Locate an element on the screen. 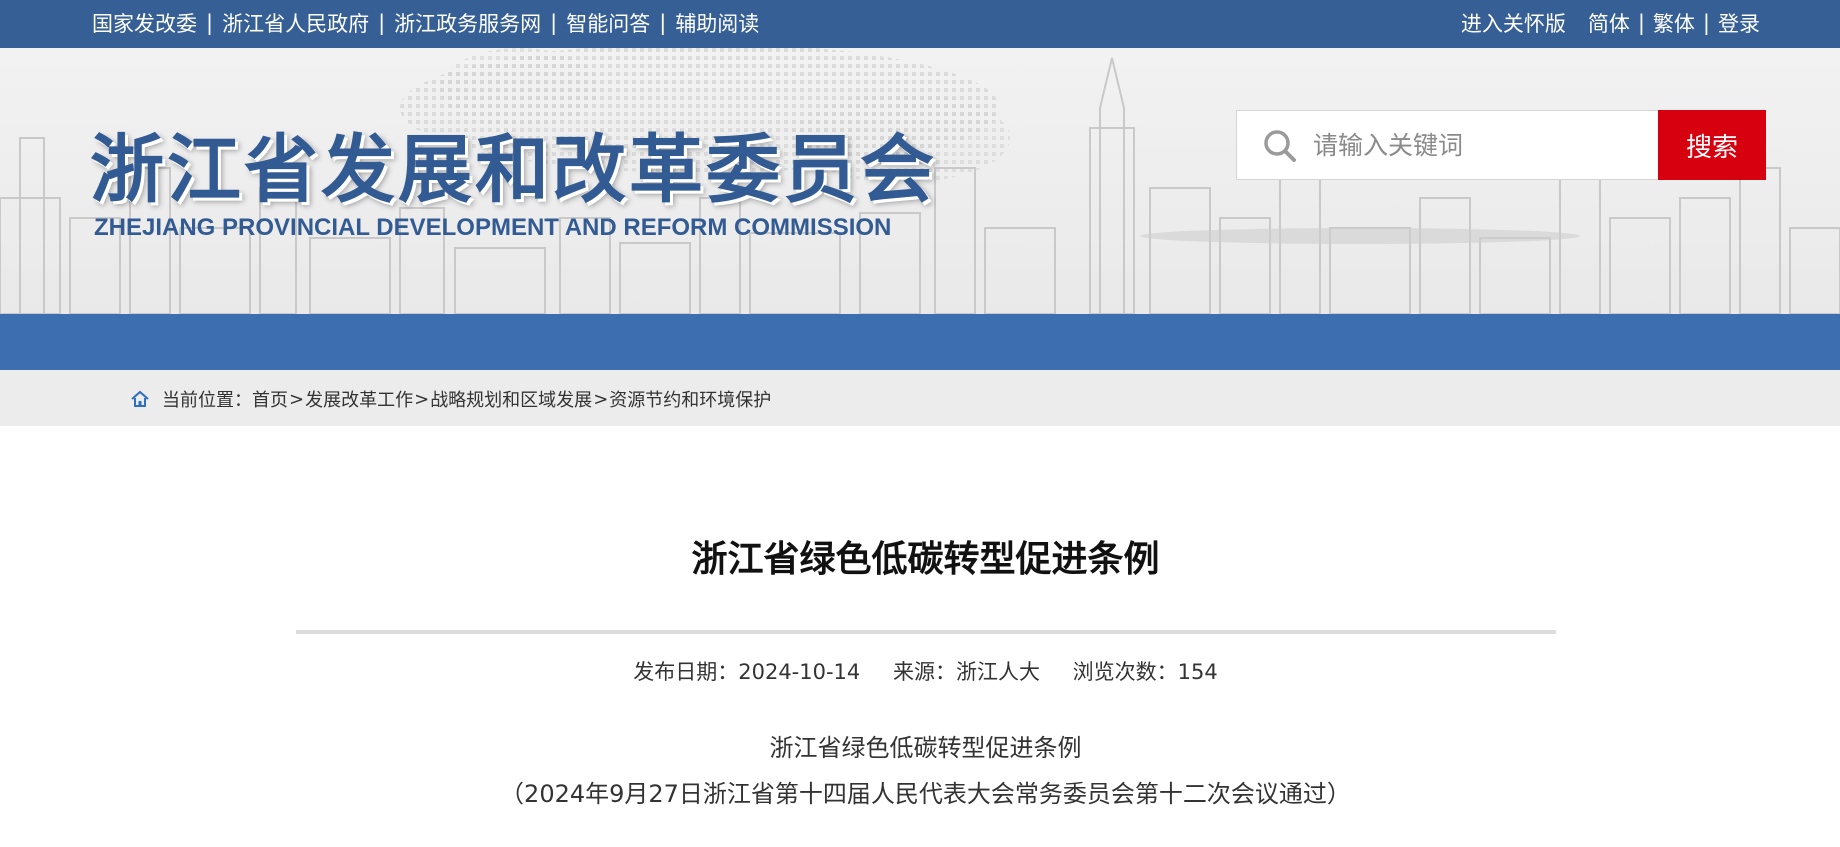 This screenshot has width=1840, height=847. login-link: 登录 is located at coordinates (1739, 23).